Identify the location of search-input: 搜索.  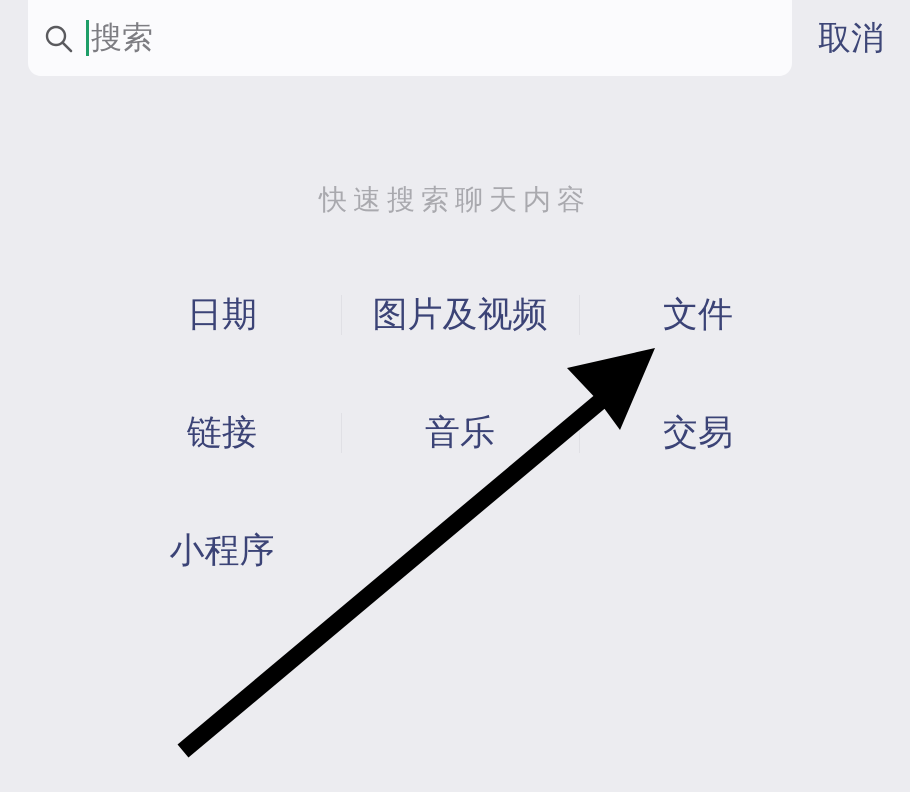
(434, 38).